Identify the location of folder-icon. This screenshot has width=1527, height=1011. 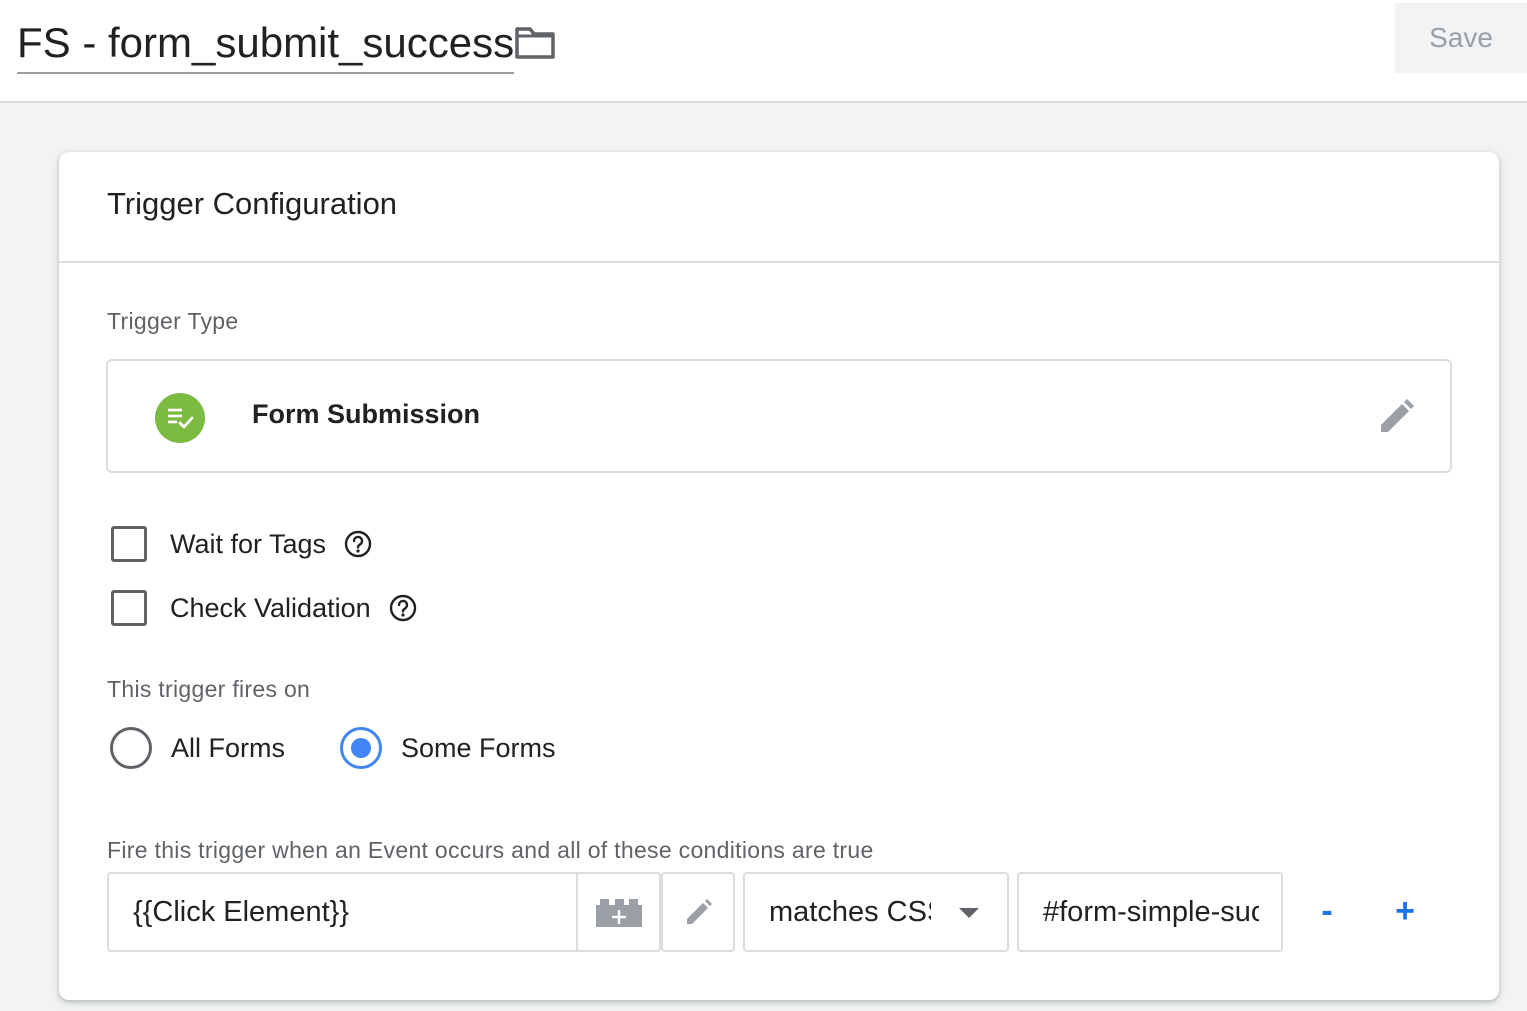
(535, 42).